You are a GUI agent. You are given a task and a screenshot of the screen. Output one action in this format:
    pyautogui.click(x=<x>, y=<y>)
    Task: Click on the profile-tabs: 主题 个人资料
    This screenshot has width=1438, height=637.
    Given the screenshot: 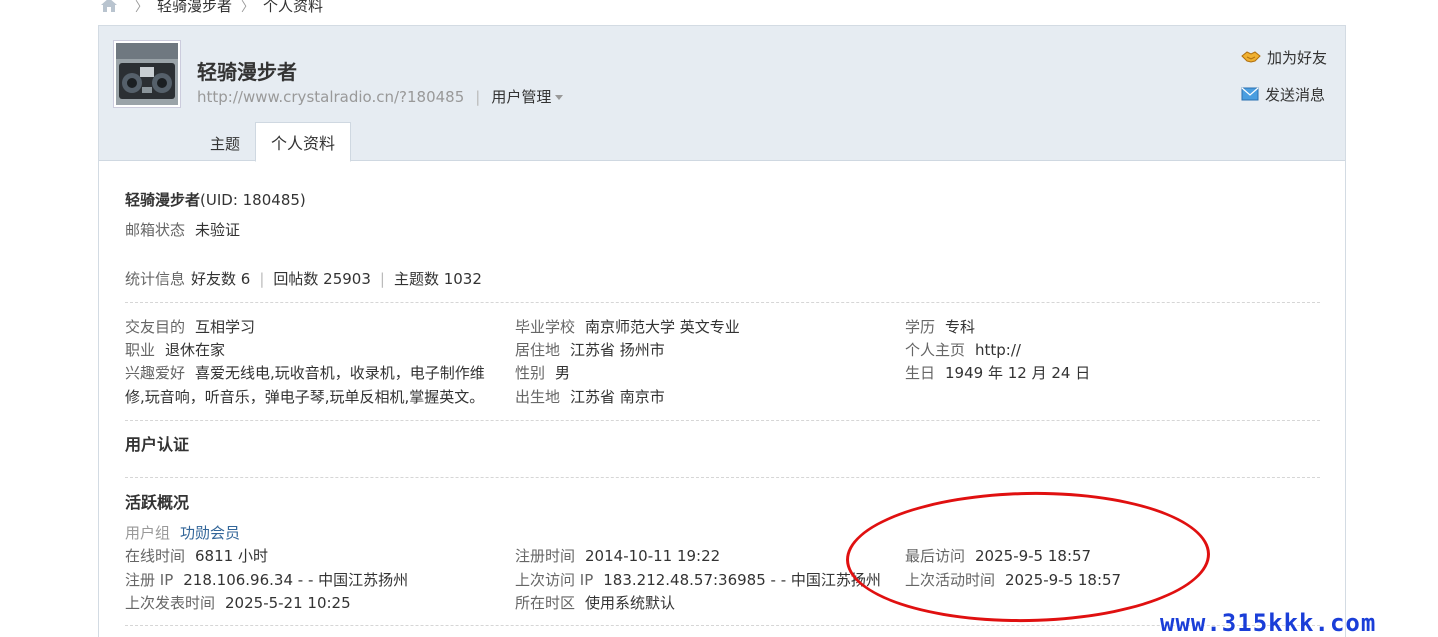 What is the action you would take?
    pyautogui.click(x=273, y=142)
    